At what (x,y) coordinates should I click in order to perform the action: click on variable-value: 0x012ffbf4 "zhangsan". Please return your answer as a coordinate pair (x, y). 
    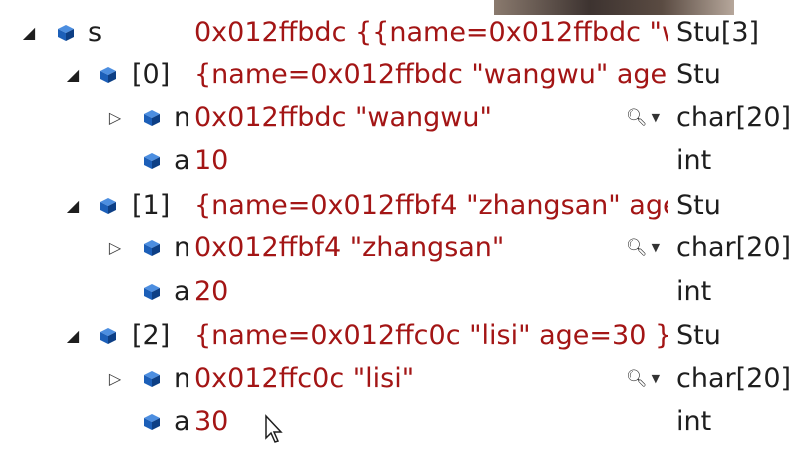
    Looking at the image, I should click on (404, 248).